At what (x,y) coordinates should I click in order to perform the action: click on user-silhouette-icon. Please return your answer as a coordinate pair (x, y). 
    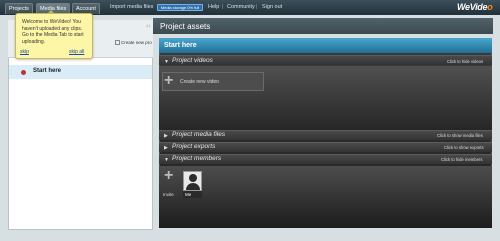
    Looking at the image, I should click on (193, 178).